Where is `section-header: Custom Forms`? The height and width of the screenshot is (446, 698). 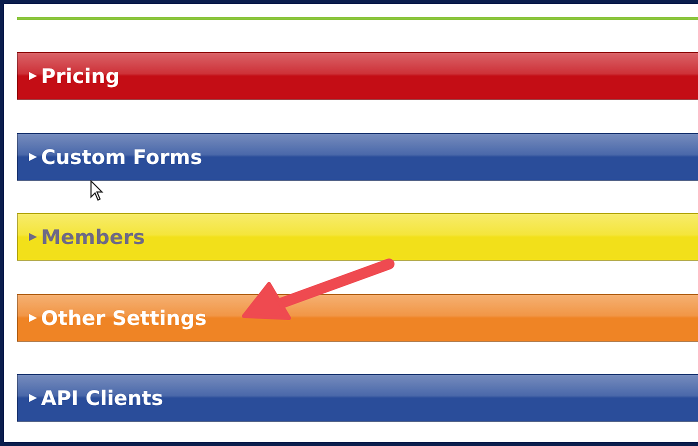
section-header: Custom Forms is located at coordinates (357, 156).